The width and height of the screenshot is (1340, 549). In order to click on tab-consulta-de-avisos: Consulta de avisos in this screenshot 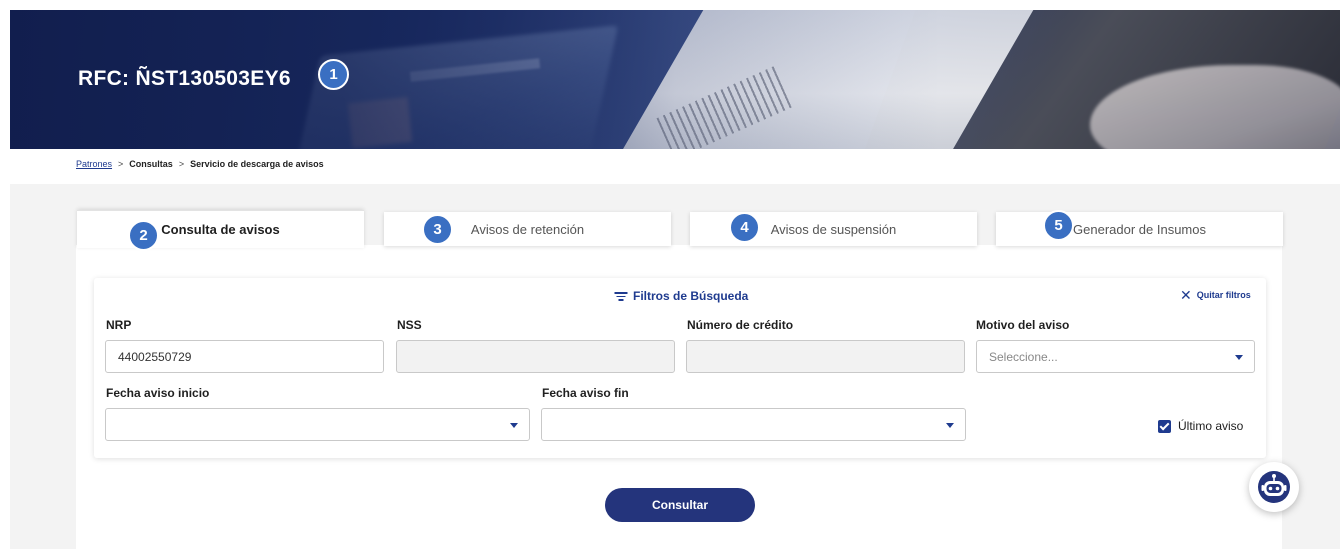, I will do `click(220, 229)`.